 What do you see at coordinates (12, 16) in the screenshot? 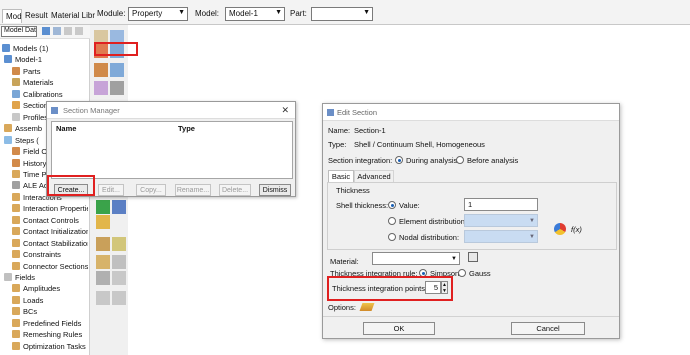
I see `tab-model: Model` at bounding box center [12, 16].